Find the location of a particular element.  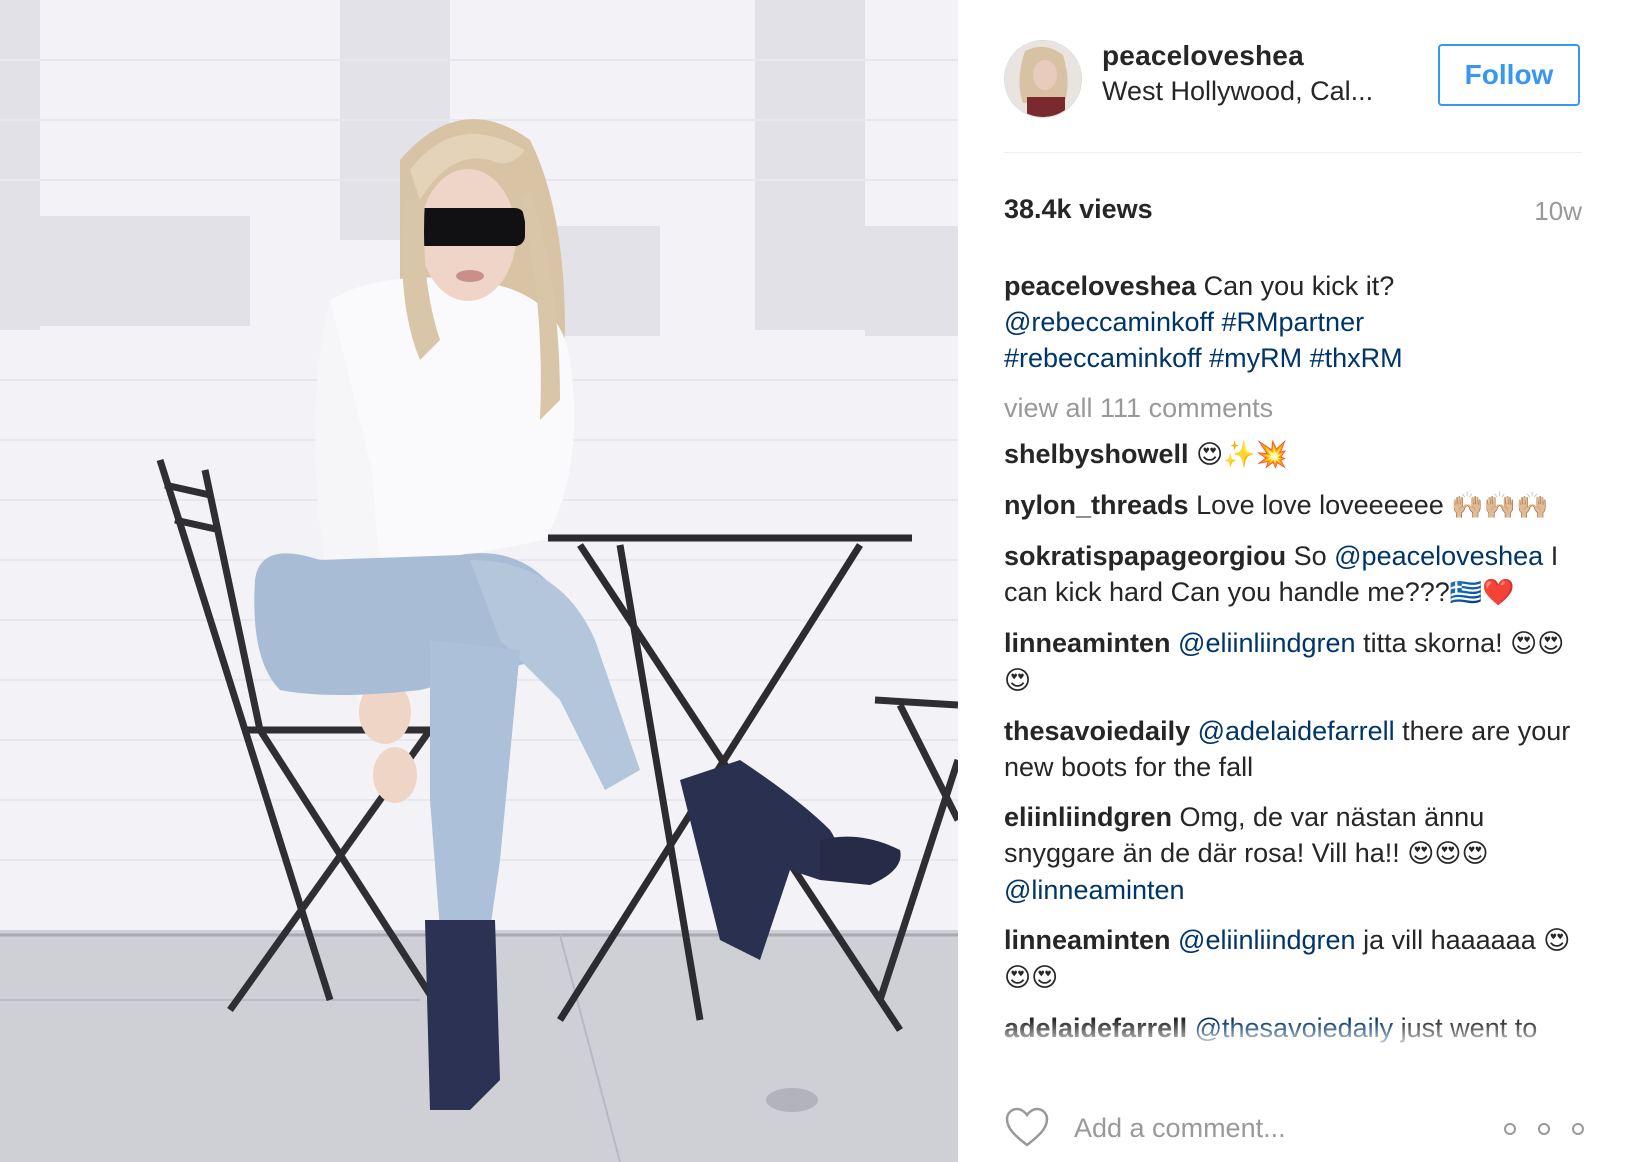

heart-outline-icon is located at coordinates (1027, 1127).